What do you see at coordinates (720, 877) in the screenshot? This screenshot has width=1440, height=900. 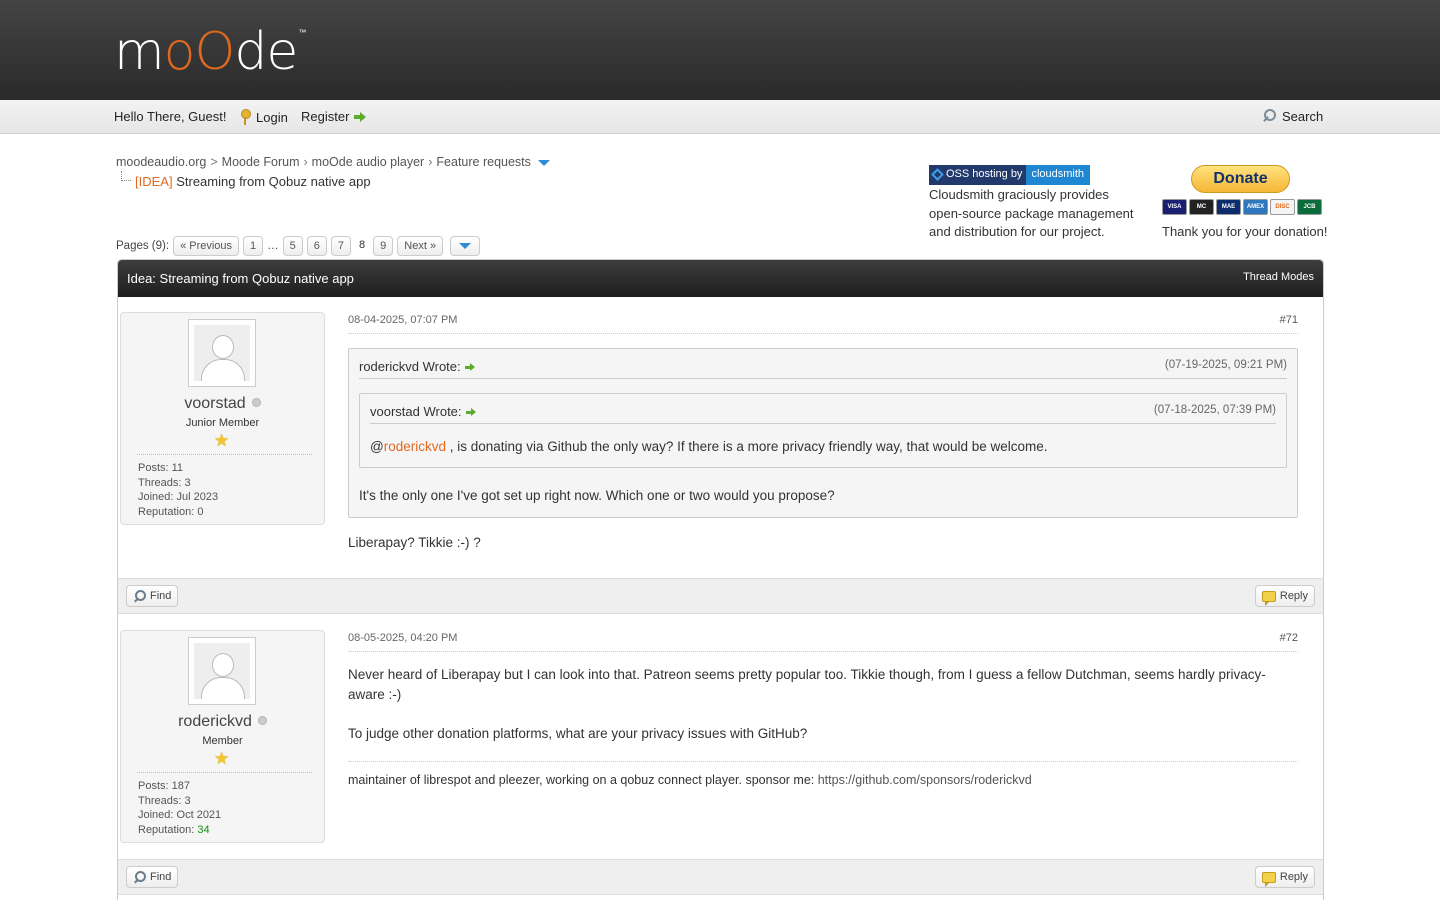 I see `post-72-footer: Find Reply` at bounding box center [720, 877].